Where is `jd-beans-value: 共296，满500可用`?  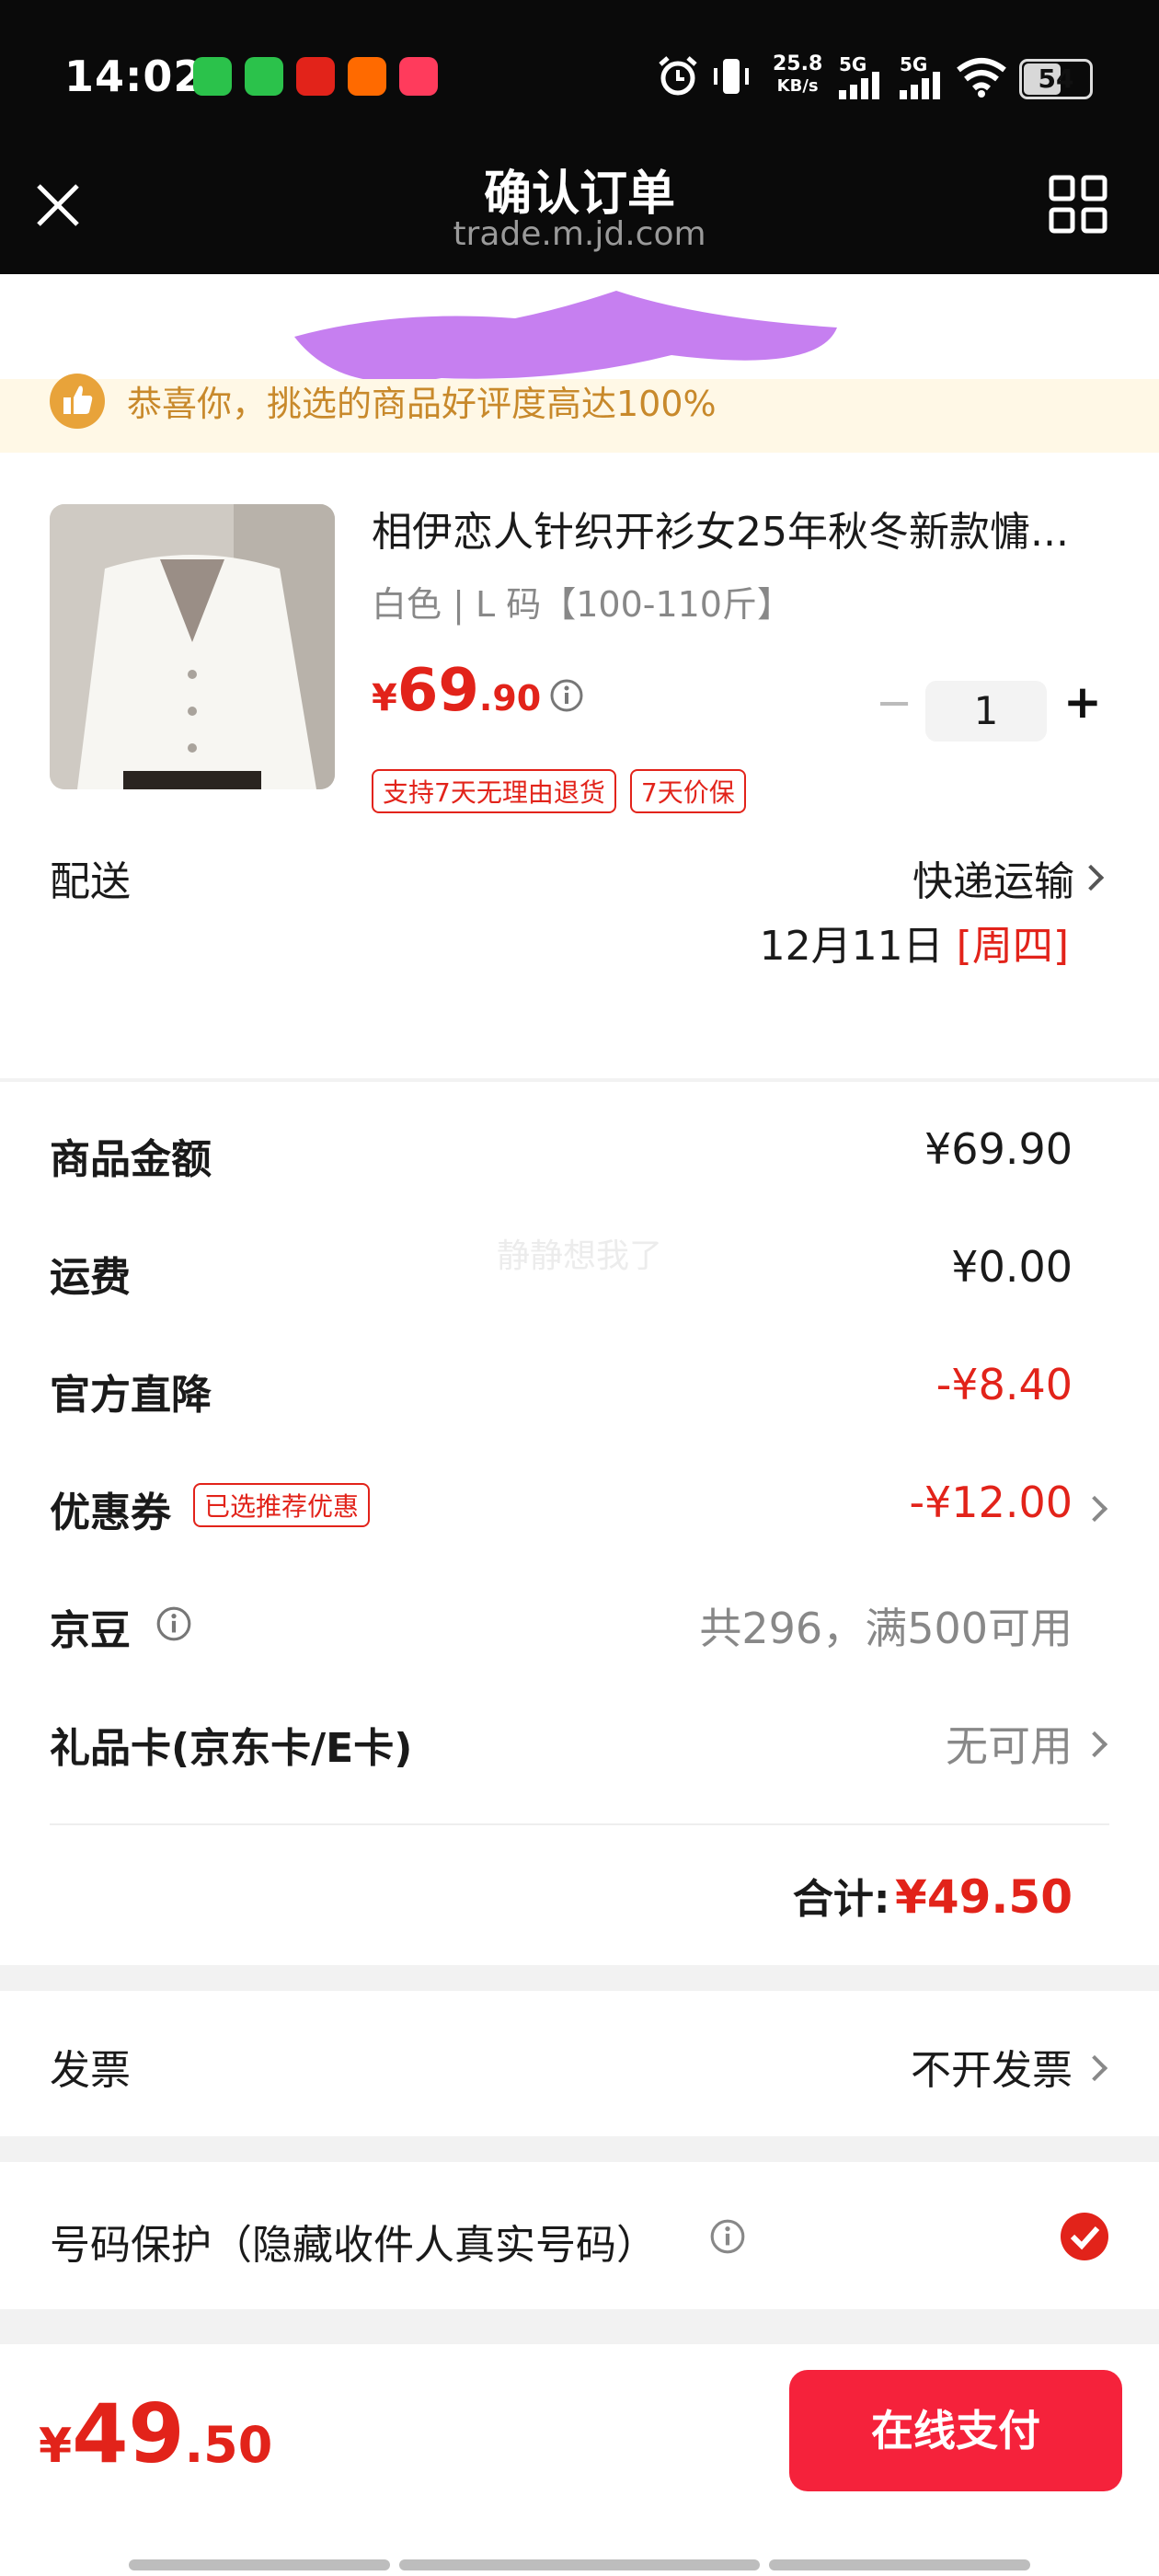 jd-beans-value: 共296，满500可用 is located at coordinates (886, 1628).